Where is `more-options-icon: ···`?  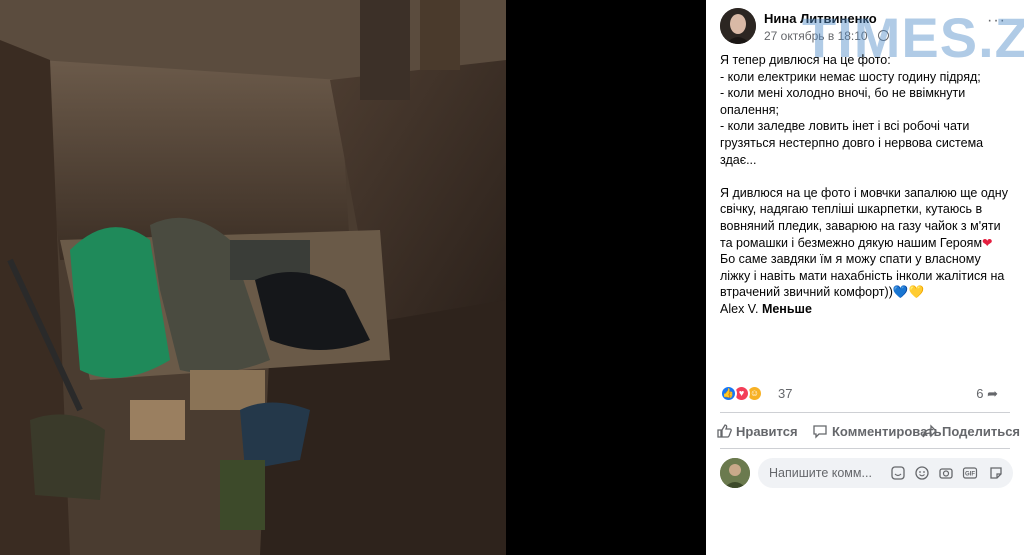 more-options-icon: ··· is located at coordinates (996, 21).